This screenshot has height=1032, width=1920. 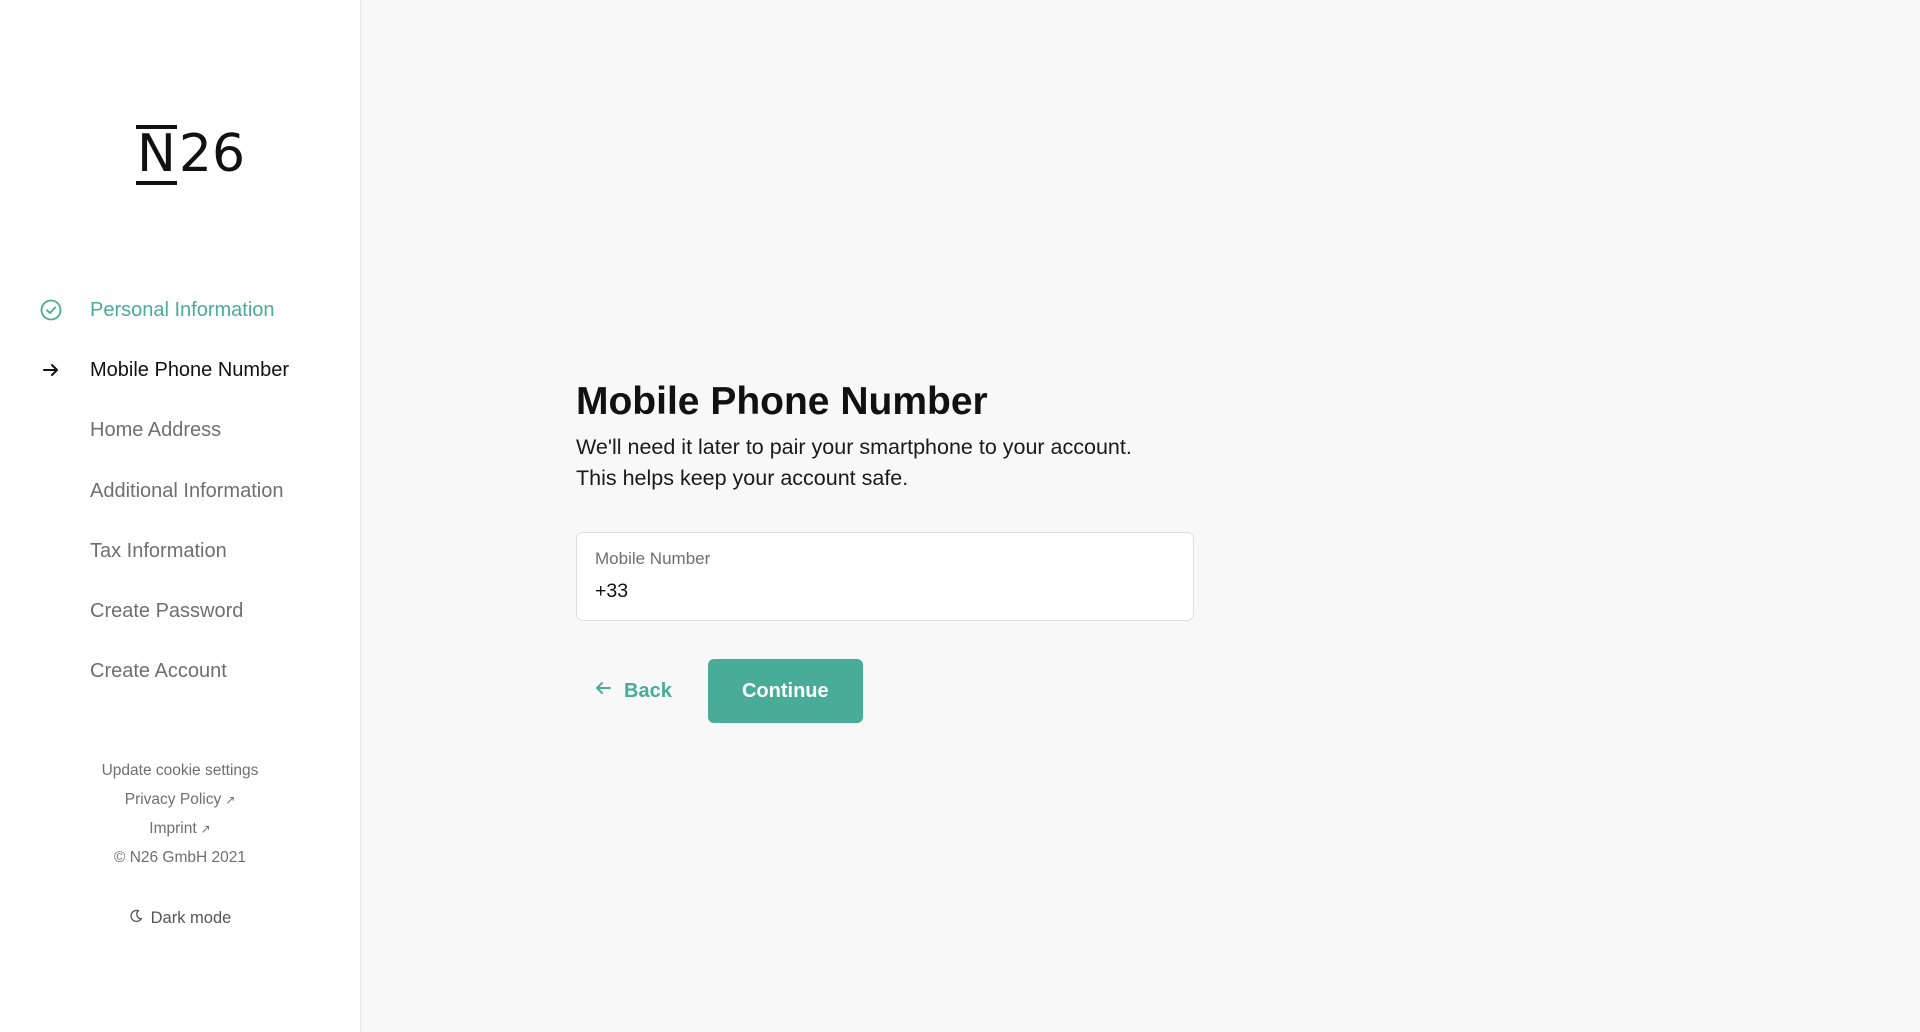 I want to click on step-label: Personal Information, so click(x=182, y=309).